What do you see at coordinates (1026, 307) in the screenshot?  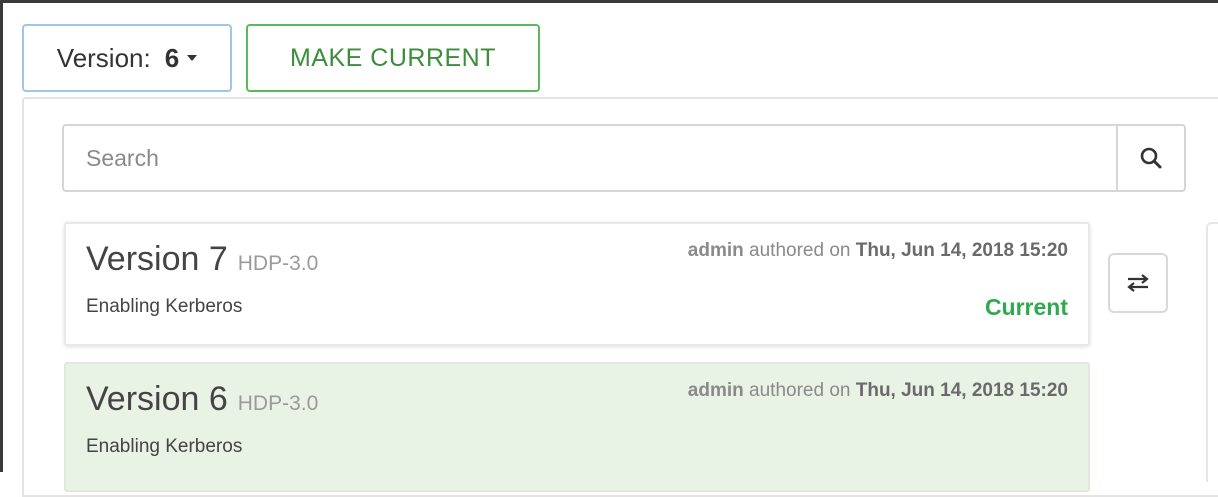 I see `current-status-label: Current` at bounding box center [1026, 307].